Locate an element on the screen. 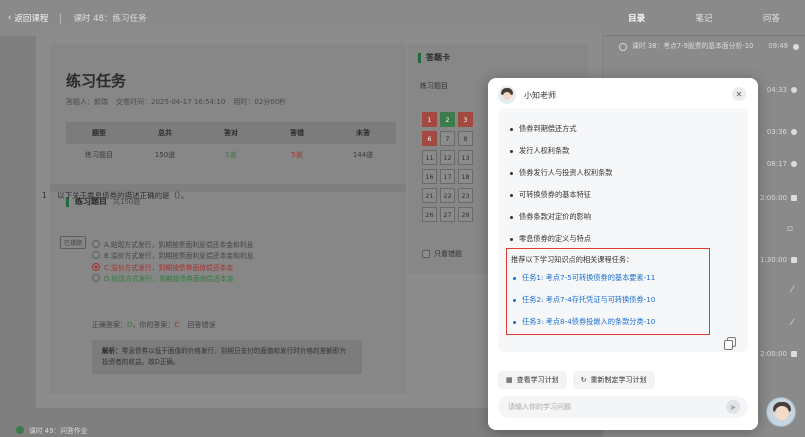 This screenshot has width=805, height=437. answer-cell: 26 is located at coordinates (429, 214).